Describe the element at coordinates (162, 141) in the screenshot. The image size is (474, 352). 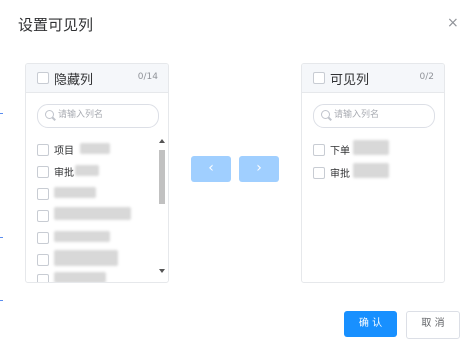
I see `scroll-up-icon` at that location.